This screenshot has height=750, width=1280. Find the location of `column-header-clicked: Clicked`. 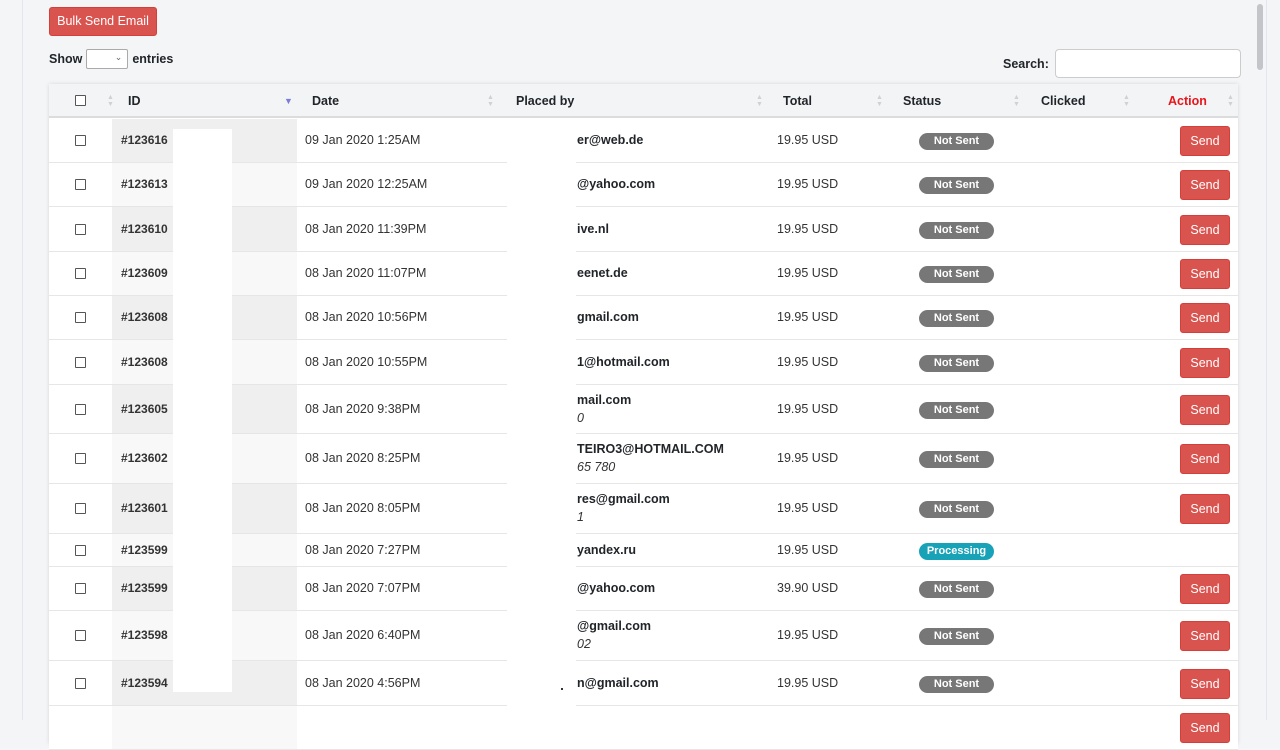

column-header-clicked: Clicked is located at coordinates (1063, 101).